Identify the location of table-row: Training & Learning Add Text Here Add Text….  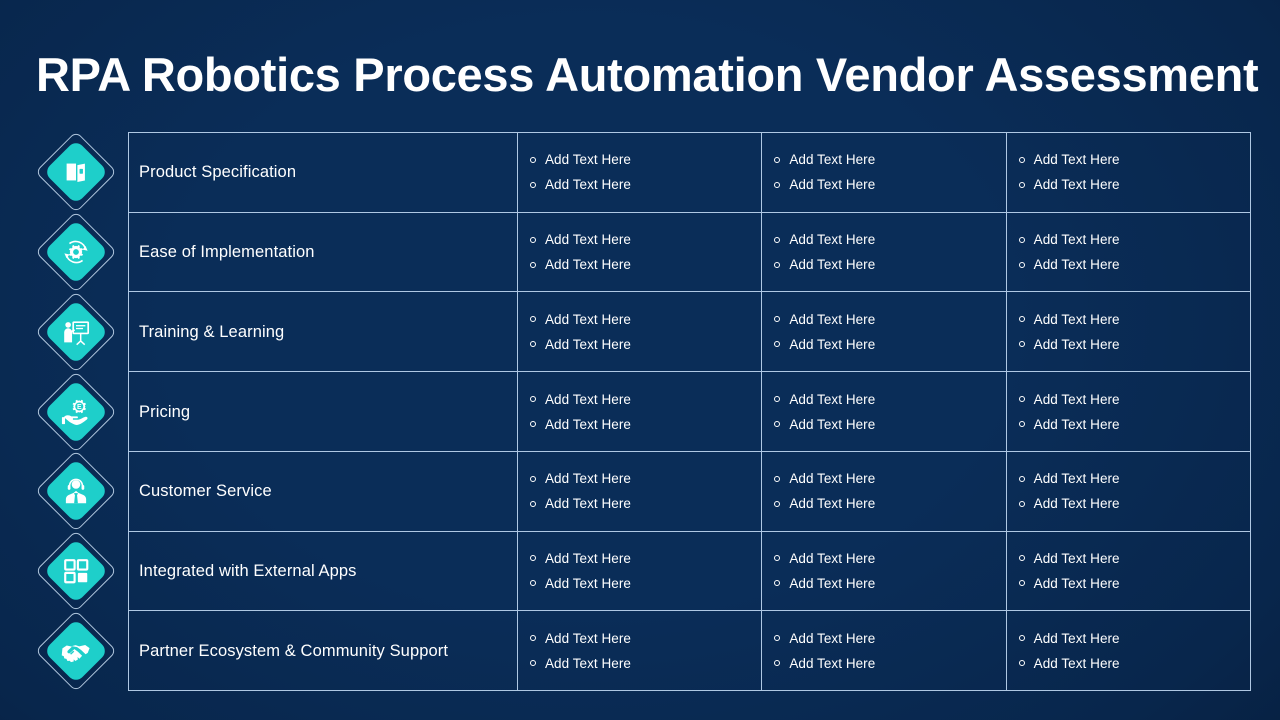
(689, 332).